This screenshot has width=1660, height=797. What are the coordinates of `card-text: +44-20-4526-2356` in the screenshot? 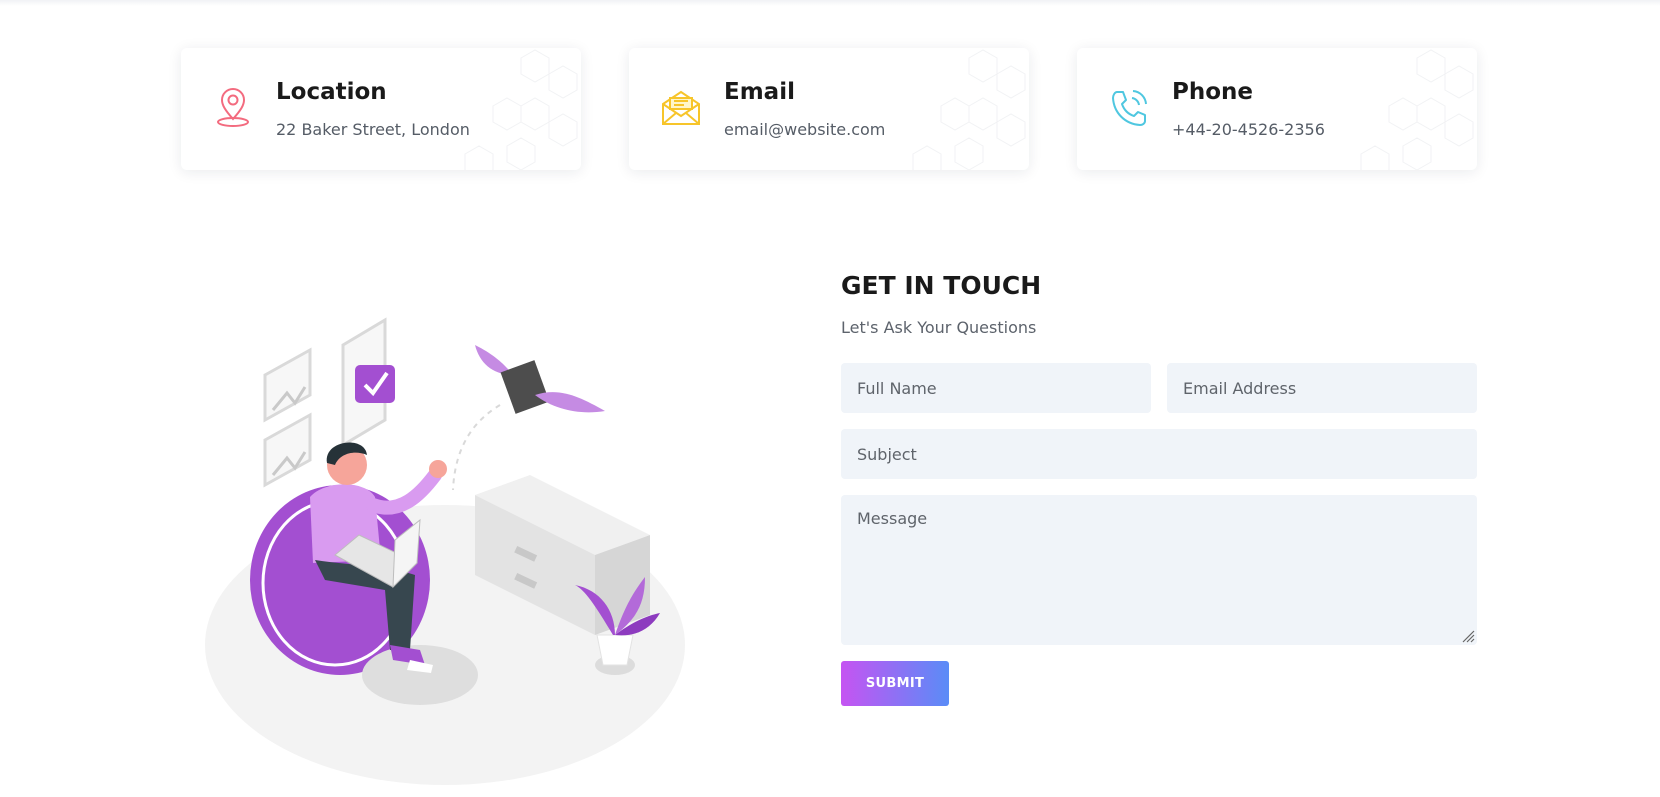 It's located at (1248, 129).